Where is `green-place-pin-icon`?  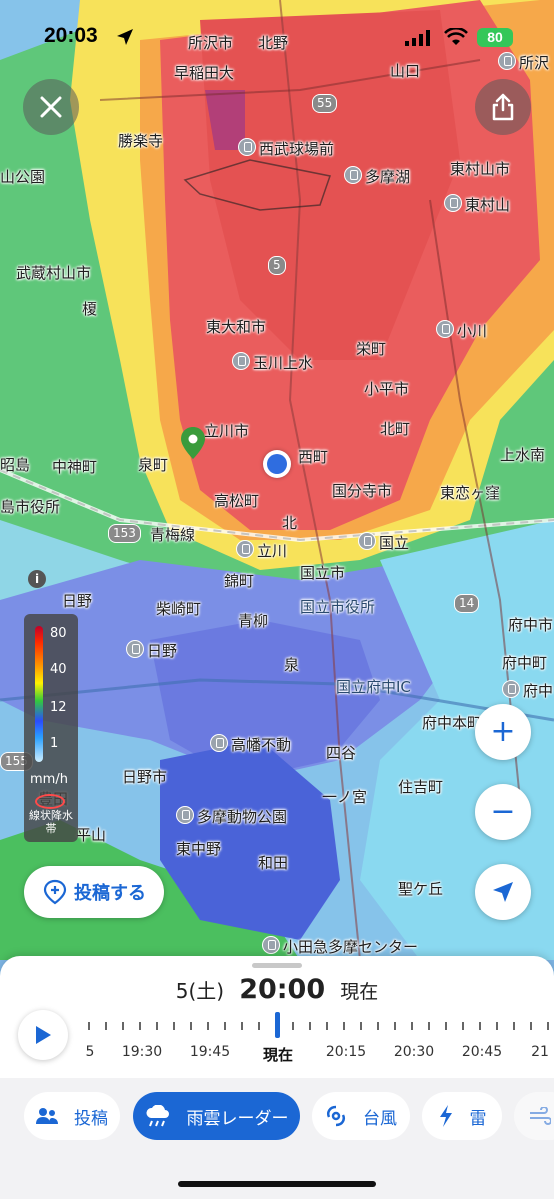
green-place-pin-icon is located at coordinates (193, 445).